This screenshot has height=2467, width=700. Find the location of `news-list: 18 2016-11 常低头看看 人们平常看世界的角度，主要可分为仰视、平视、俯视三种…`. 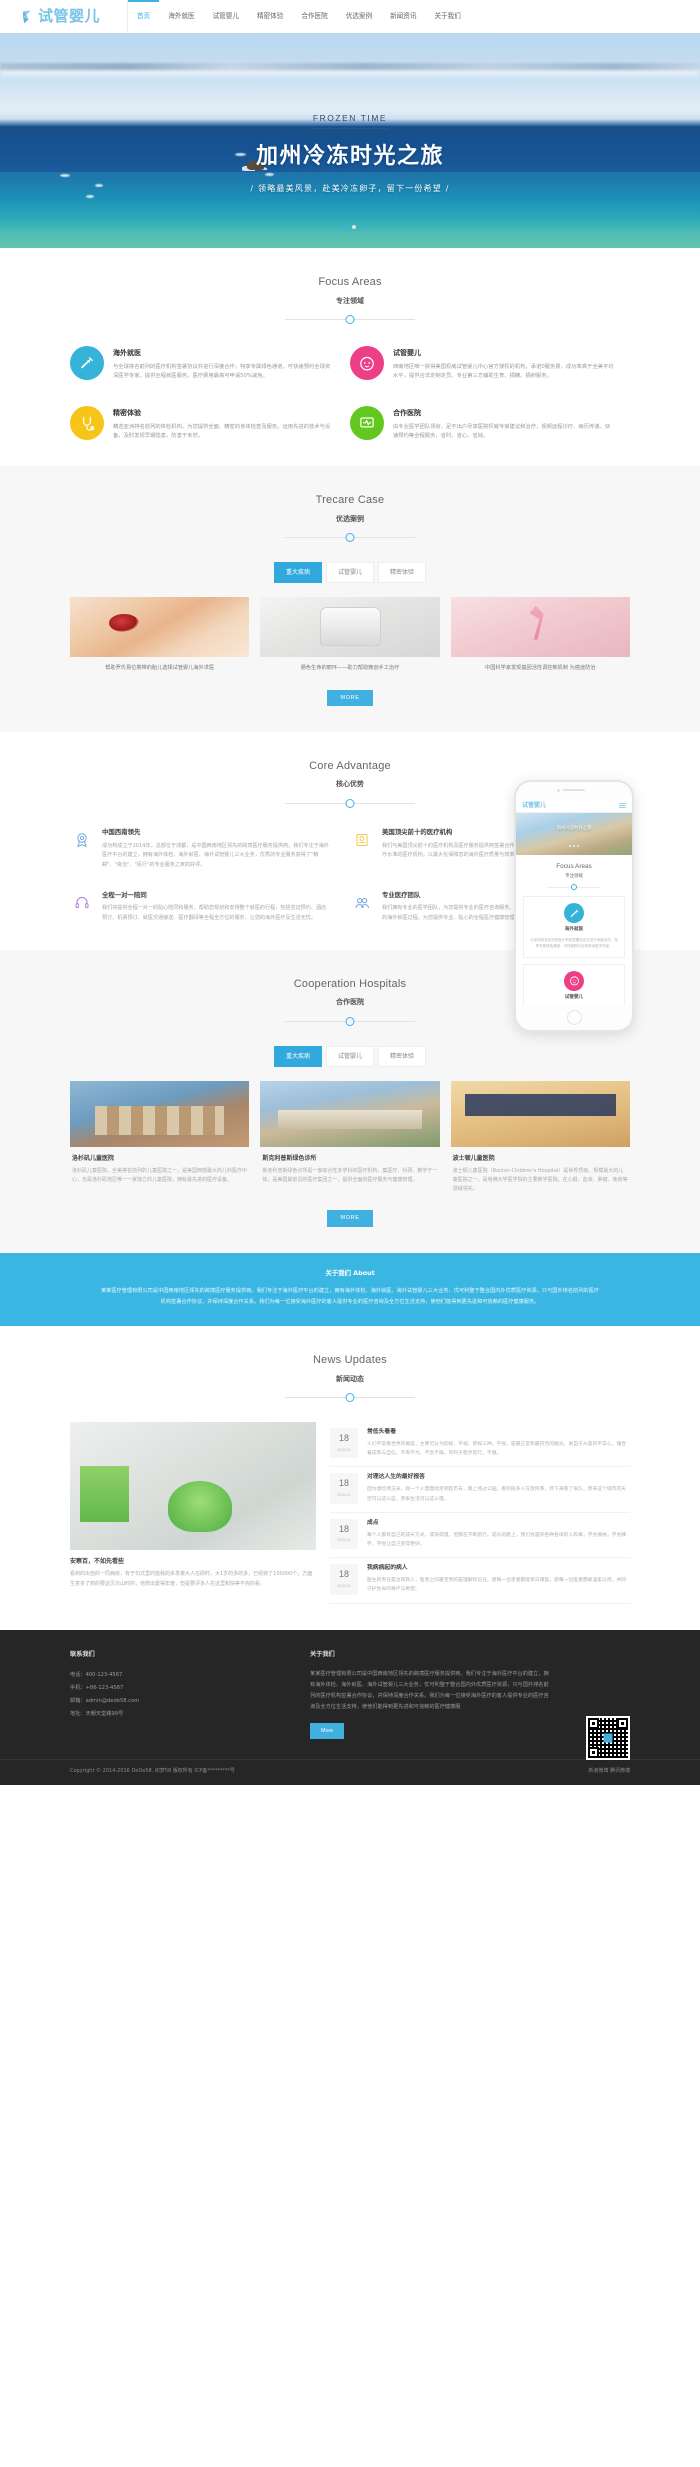

news-list: 18 2016-11 常低头看看 人们平常看世界的角度，主要可分为仰视、平视、俯视三种… is located at coordinates (480, 1513).